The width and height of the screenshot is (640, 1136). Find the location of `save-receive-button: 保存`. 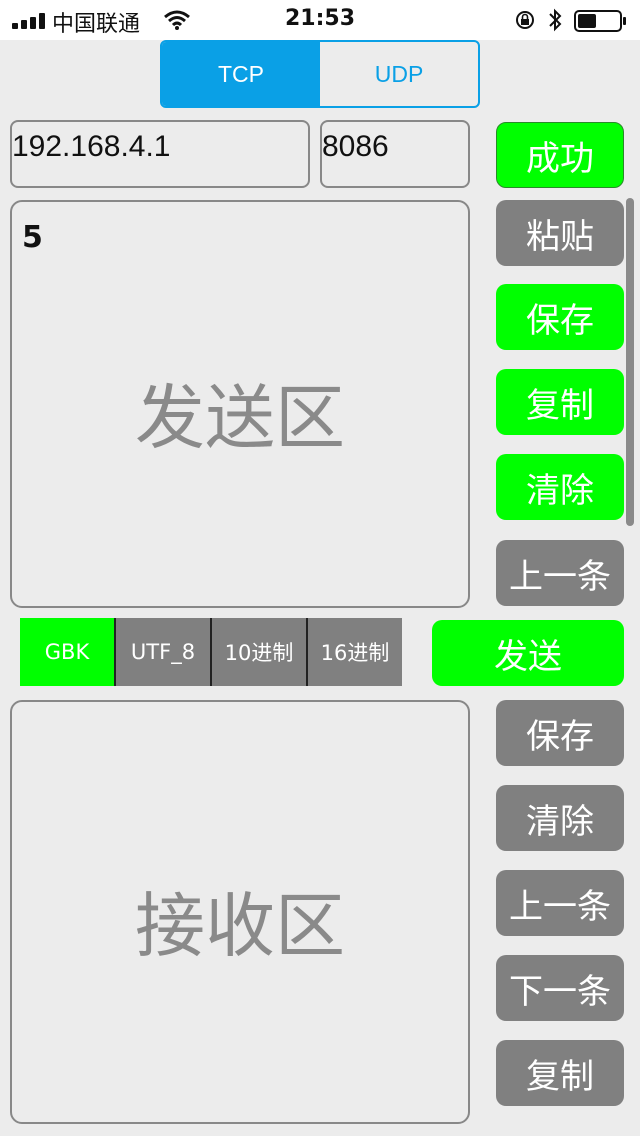

save-receive-button: 保存 is located at coordinates (560, 733).